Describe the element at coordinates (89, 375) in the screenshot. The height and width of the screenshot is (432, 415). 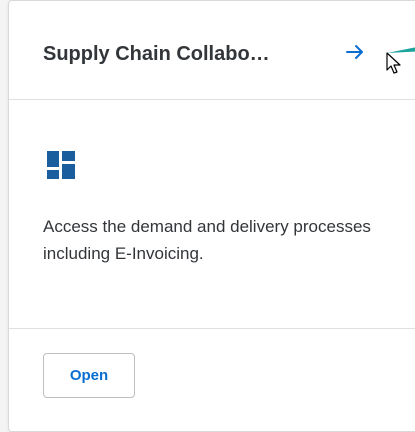
I see `open-button: Open` at that location.